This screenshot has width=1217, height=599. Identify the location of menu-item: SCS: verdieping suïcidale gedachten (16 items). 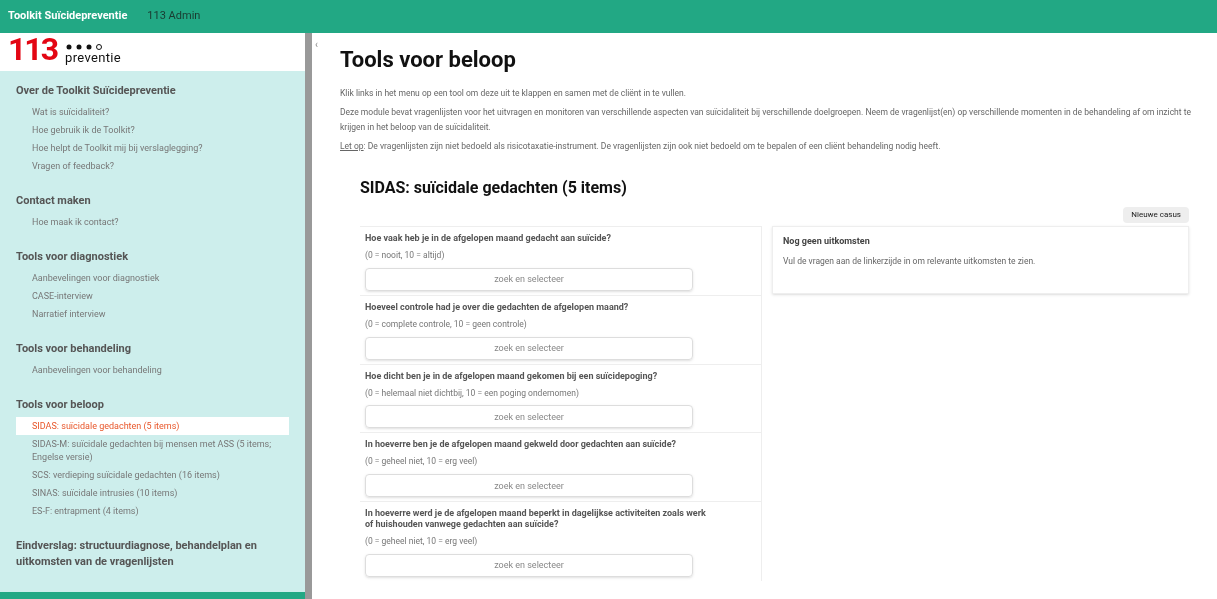
(152, 475).